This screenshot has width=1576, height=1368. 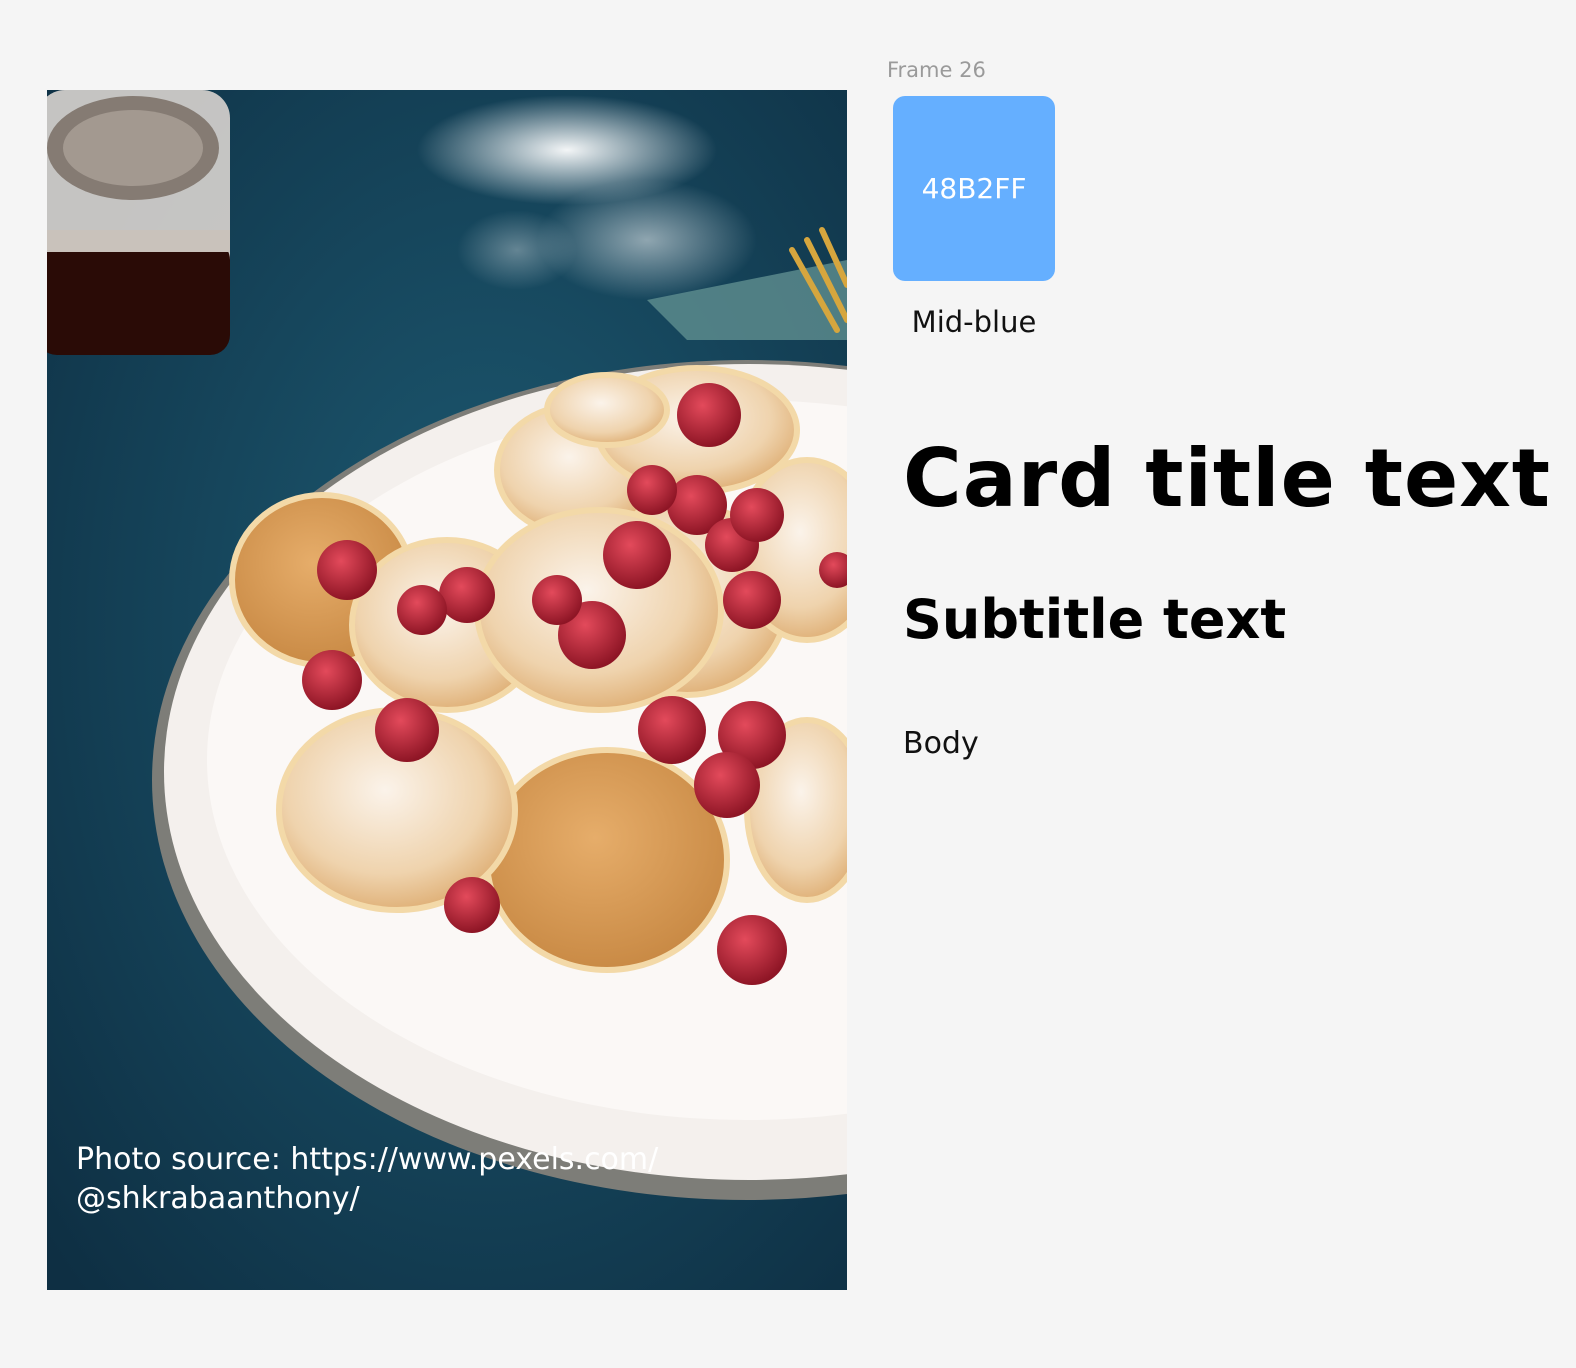 I want to click on body-text: Body, so click(x=941, y=743).